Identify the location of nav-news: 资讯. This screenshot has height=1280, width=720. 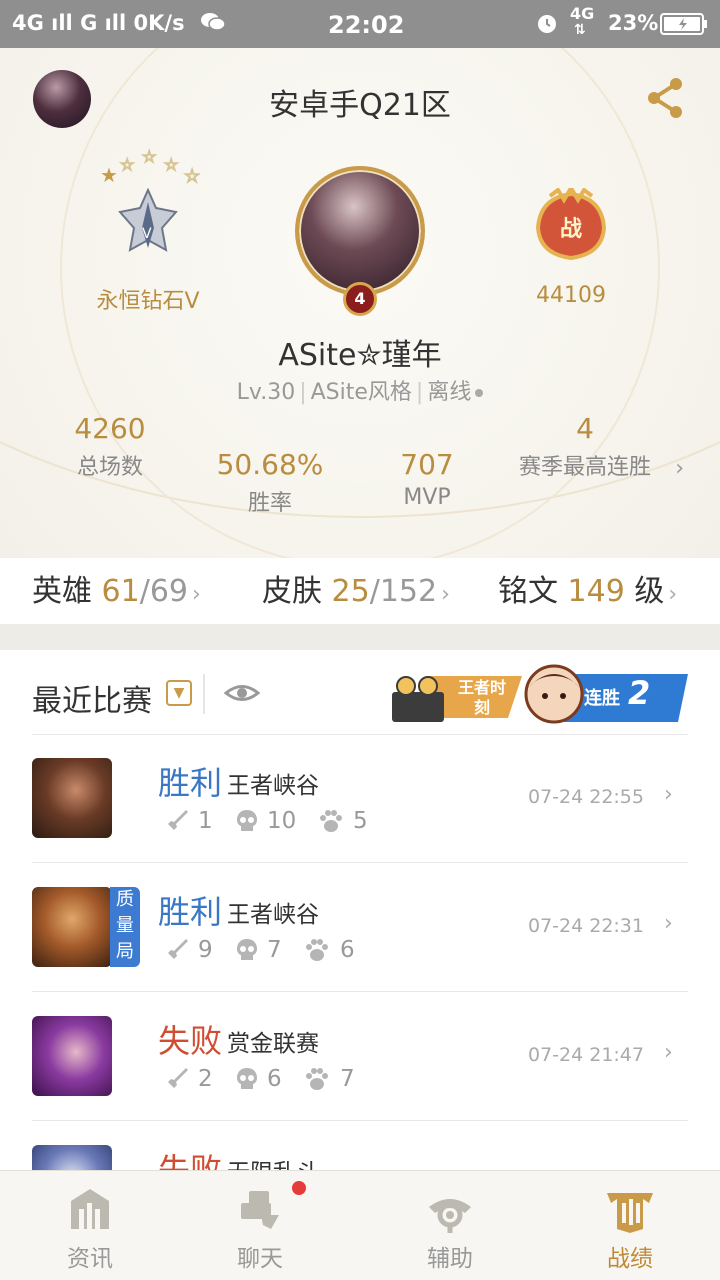
(90, 1225).